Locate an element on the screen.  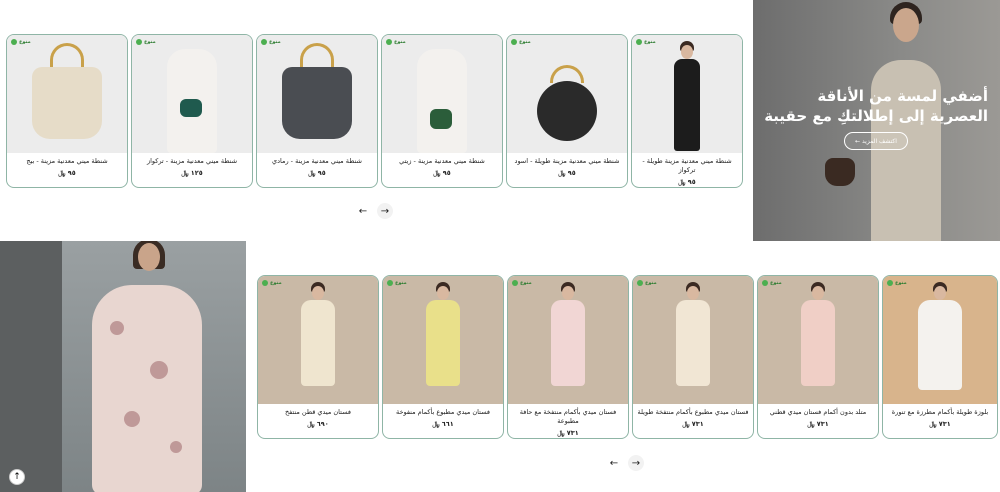
hero-model-bag is located at coordinates (840, 172).